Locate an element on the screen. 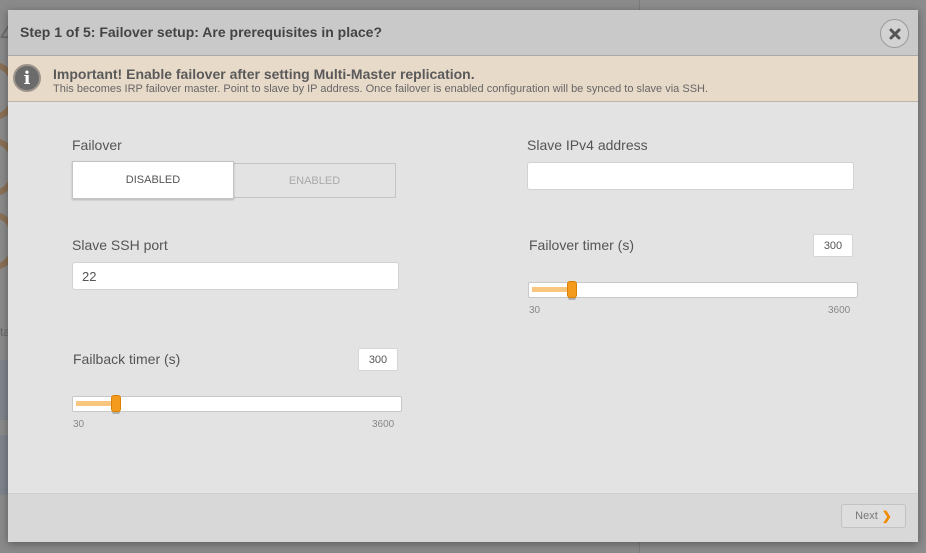 This screenshot has width=926, height=553. failback-timer-value: 300 is located at coordinates (378, 359).